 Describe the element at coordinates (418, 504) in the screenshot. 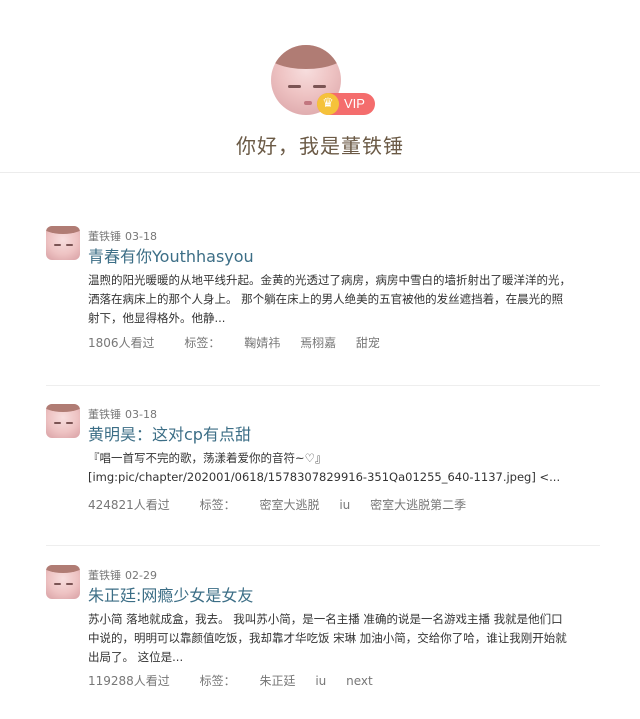

I see `tag-link: 密室大逃脱第二季` at that location.